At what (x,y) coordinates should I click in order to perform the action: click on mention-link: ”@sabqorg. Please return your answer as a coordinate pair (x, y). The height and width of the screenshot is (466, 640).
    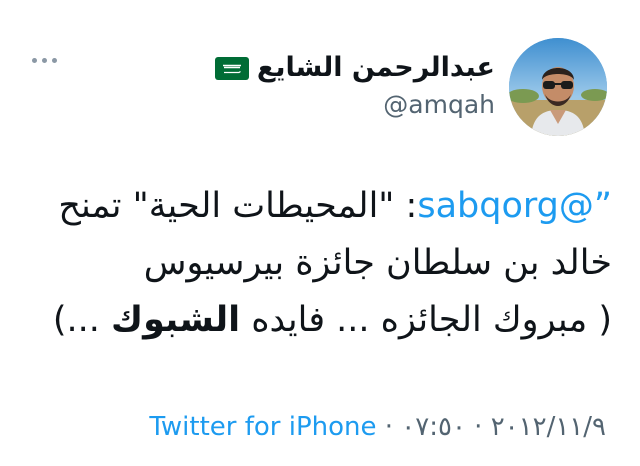
    Looking at the image, I should click on (514, 206).